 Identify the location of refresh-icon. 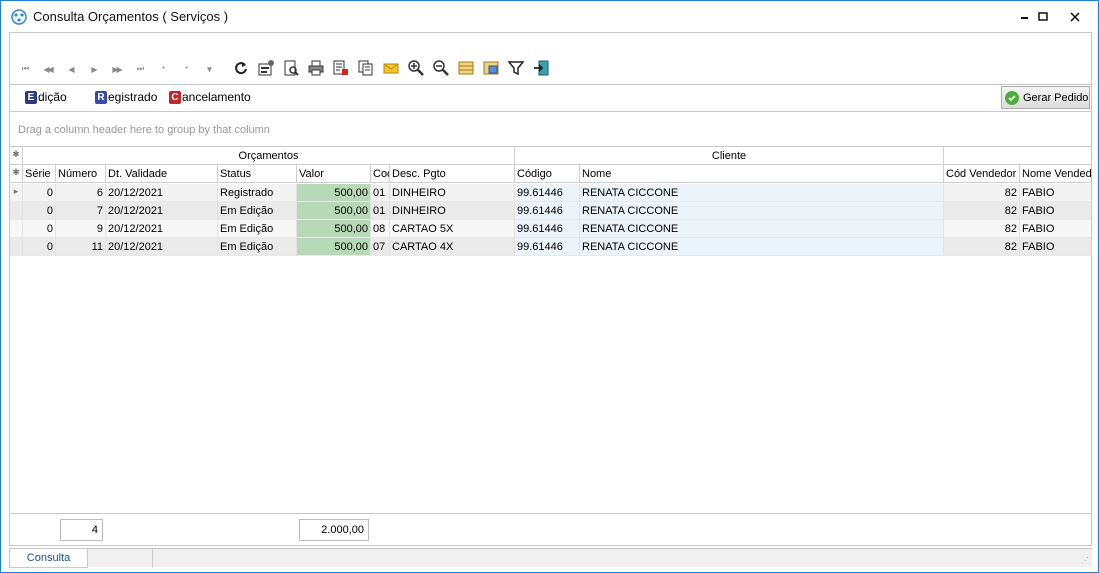
(240, 68).